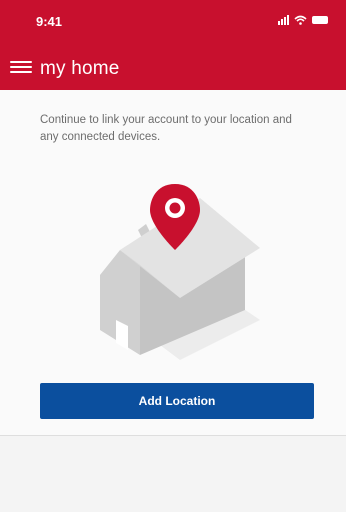 The width and height of the screenshot is (346, 512). Describe the element at coordinates (49, 21) in the screenshot. I see `status-time: 9:41` at that location.